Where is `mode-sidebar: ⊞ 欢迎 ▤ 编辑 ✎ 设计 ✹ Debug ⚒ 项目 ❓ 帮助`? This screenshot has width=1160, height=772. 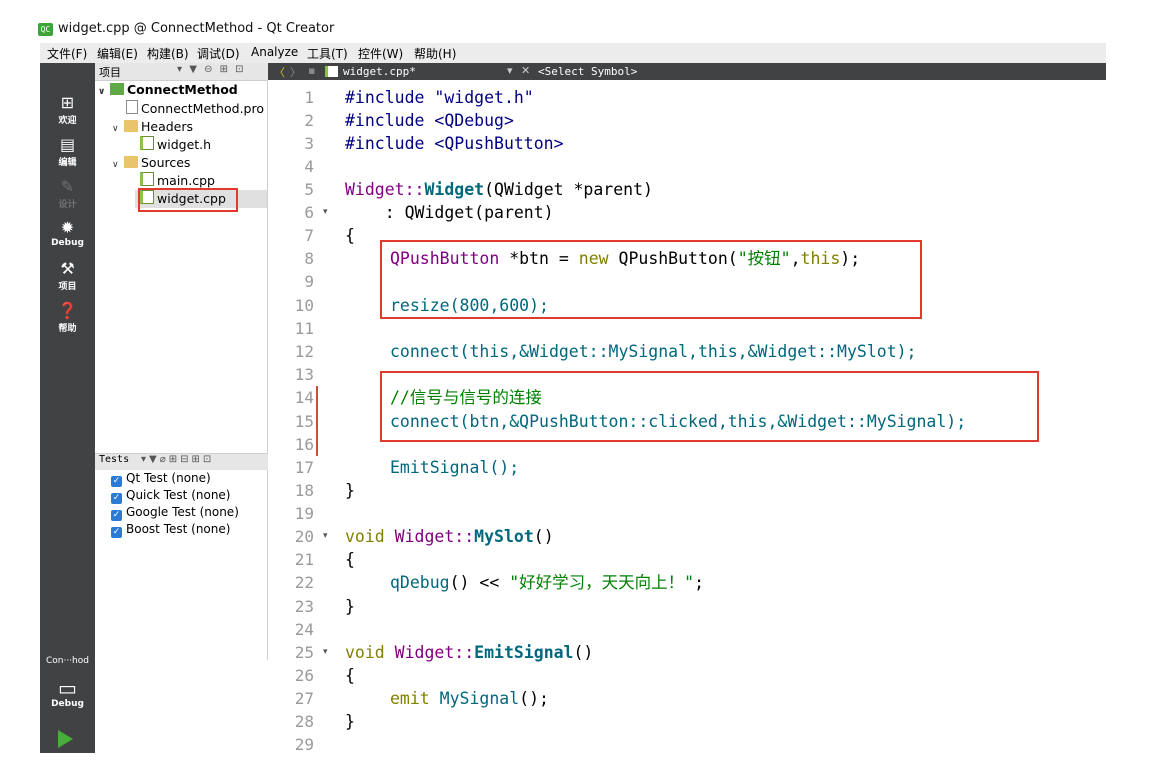 mode-sidebar: ⊞ 欢迎 ▤ 编辑 ✎ 设计 ✹ Debug ⚒ 项目 ❓ 帮助 is located at coordinates (67, 408).